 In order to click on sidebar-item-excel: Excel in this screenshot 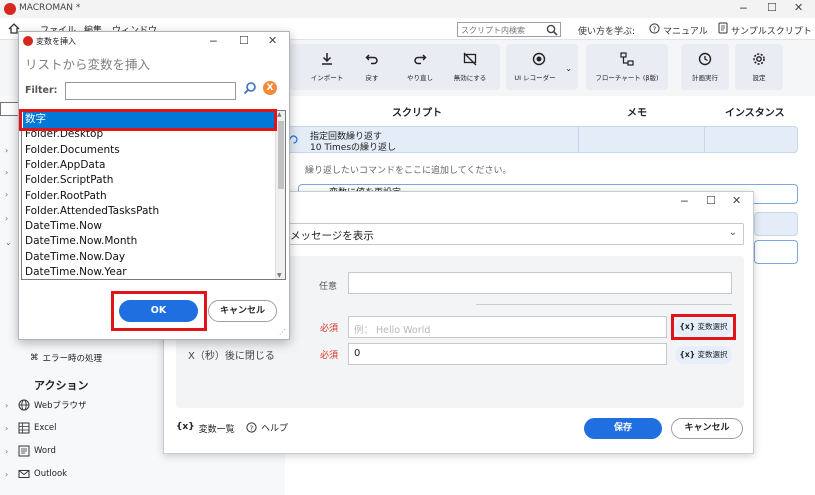, I will do `click(37, 428)`.